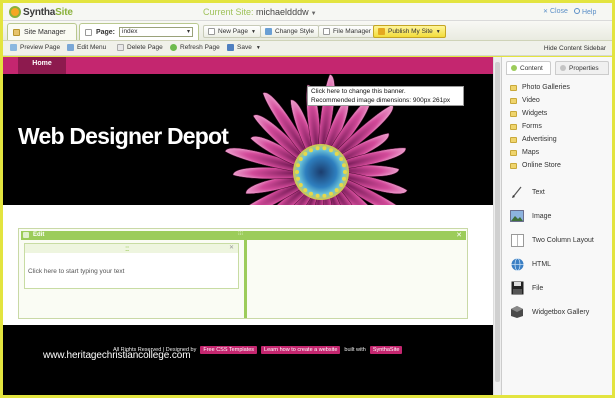  What do you see at coordinates (41, 12) in the screenshot?
I see `synthasite-logo: SynthaSite` at bounding box center [41, 12].